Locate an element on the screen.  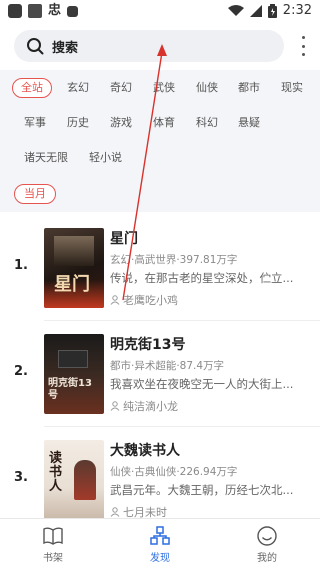
book-author: 纯洁滴小龙 is located at coordinates (144, 406).